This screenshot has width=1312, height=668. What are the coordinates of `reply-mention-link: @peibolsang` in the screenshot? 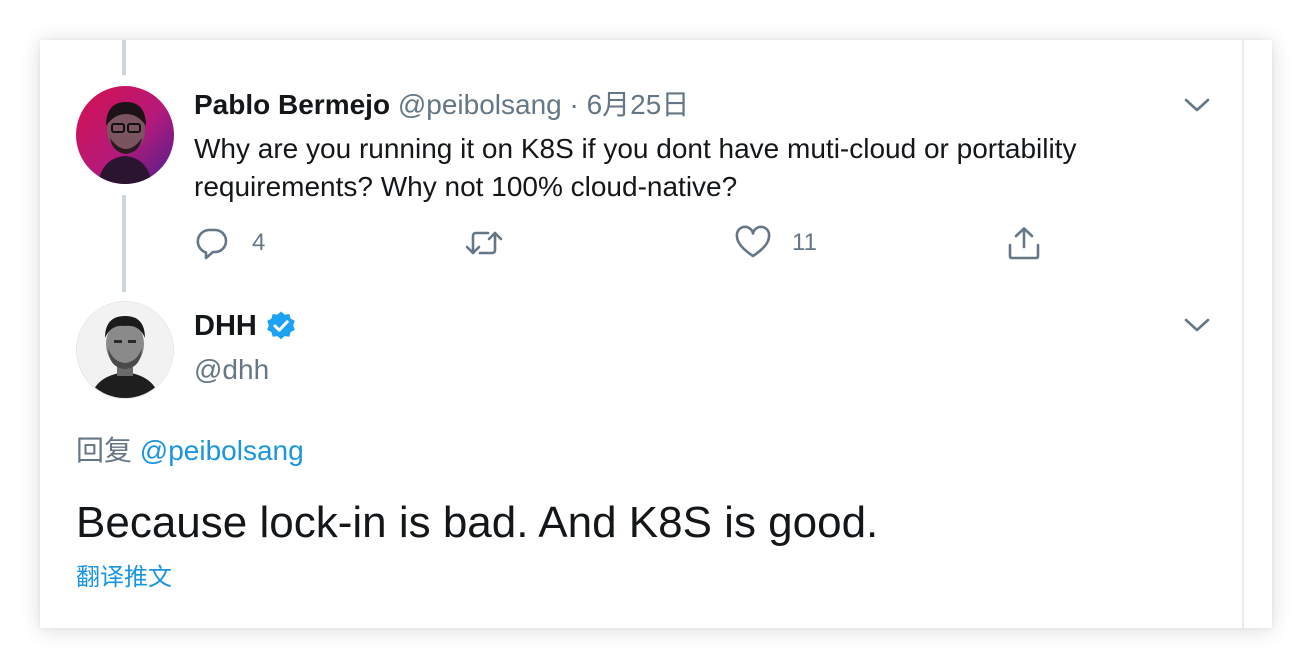 It's located at (222, 450).